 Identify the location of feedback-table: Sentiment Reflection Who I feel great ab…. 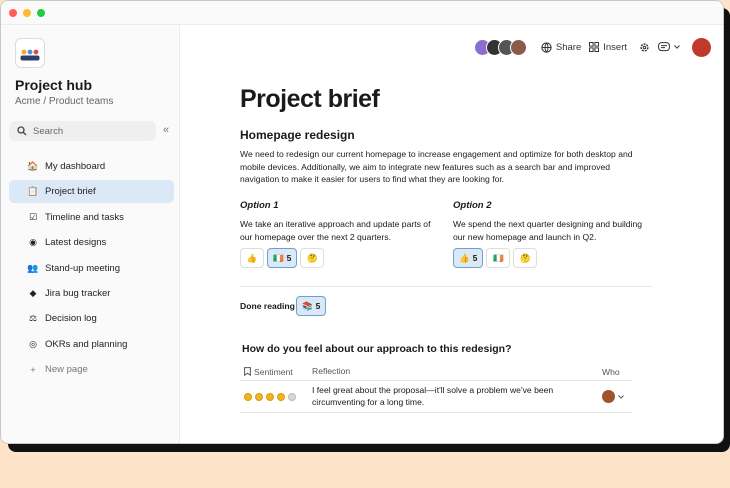
(436, 388).